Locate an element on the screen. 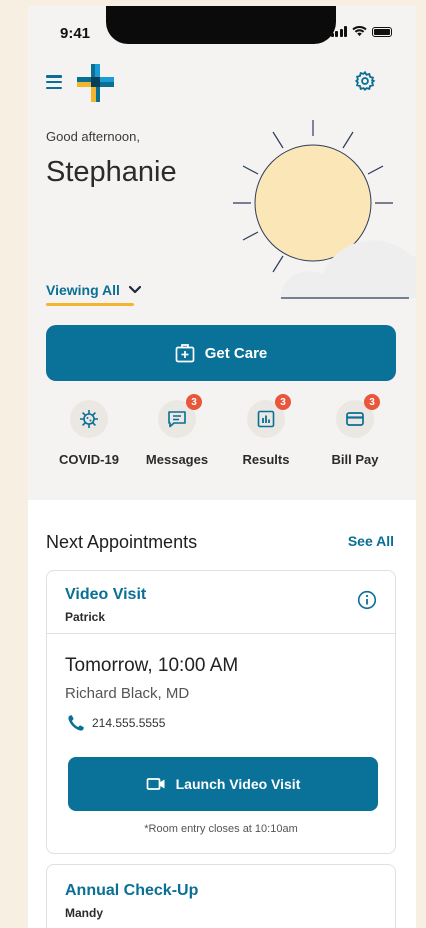  phone-number: 214.555.5555 is located at coordinates (129, 723).